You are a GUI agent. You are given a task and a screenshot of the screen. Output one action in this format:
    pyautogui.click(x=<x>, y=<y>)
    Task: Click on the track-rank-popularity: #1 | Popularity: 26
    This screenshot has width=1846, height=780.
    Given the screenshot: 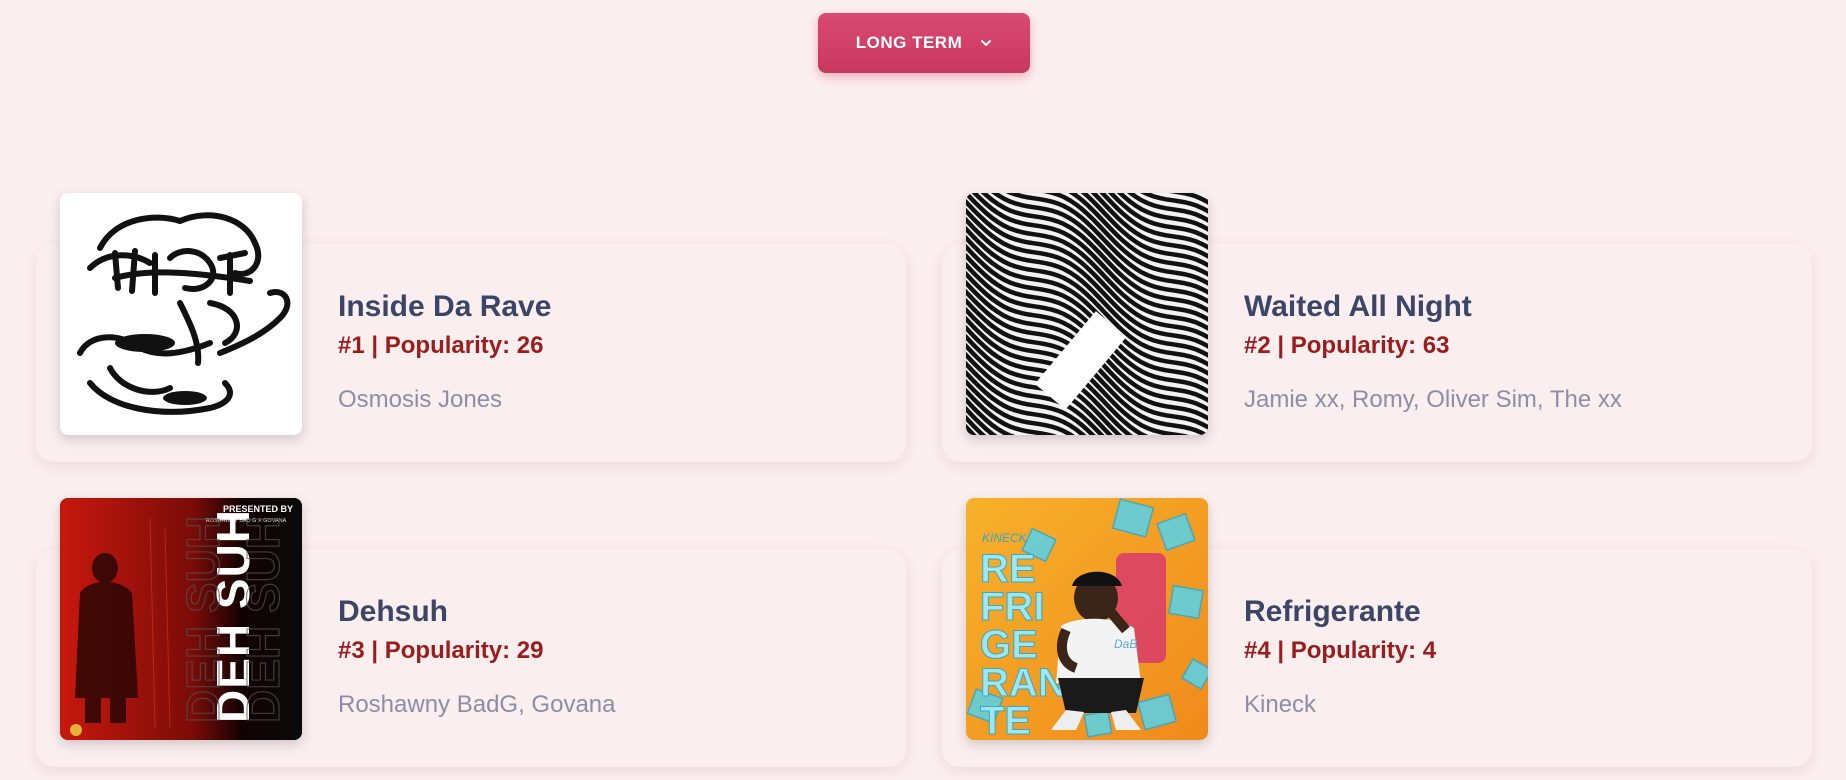 What is the action you would take?
    pyautogui.click(x=441, y=345)
    